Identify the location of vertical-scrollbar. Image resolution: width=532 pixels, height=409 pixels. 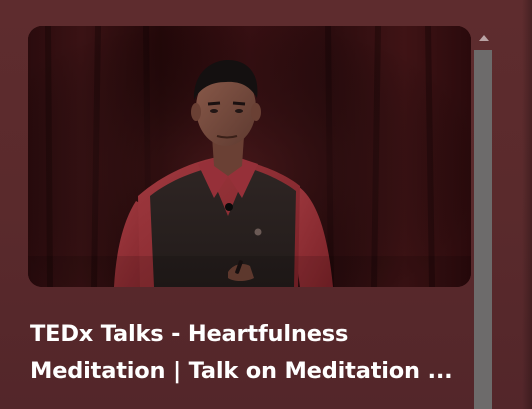
(483, 217).